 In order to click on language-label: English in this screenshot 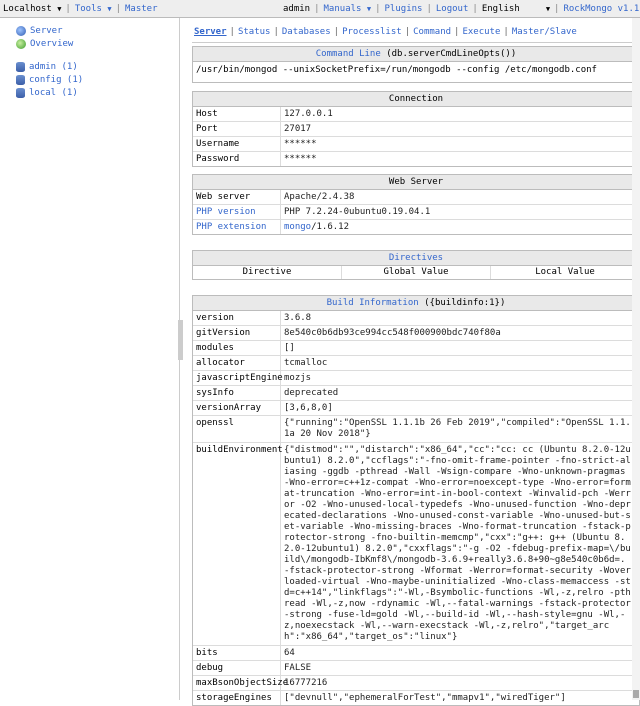, I will do `click(500, 9)`.